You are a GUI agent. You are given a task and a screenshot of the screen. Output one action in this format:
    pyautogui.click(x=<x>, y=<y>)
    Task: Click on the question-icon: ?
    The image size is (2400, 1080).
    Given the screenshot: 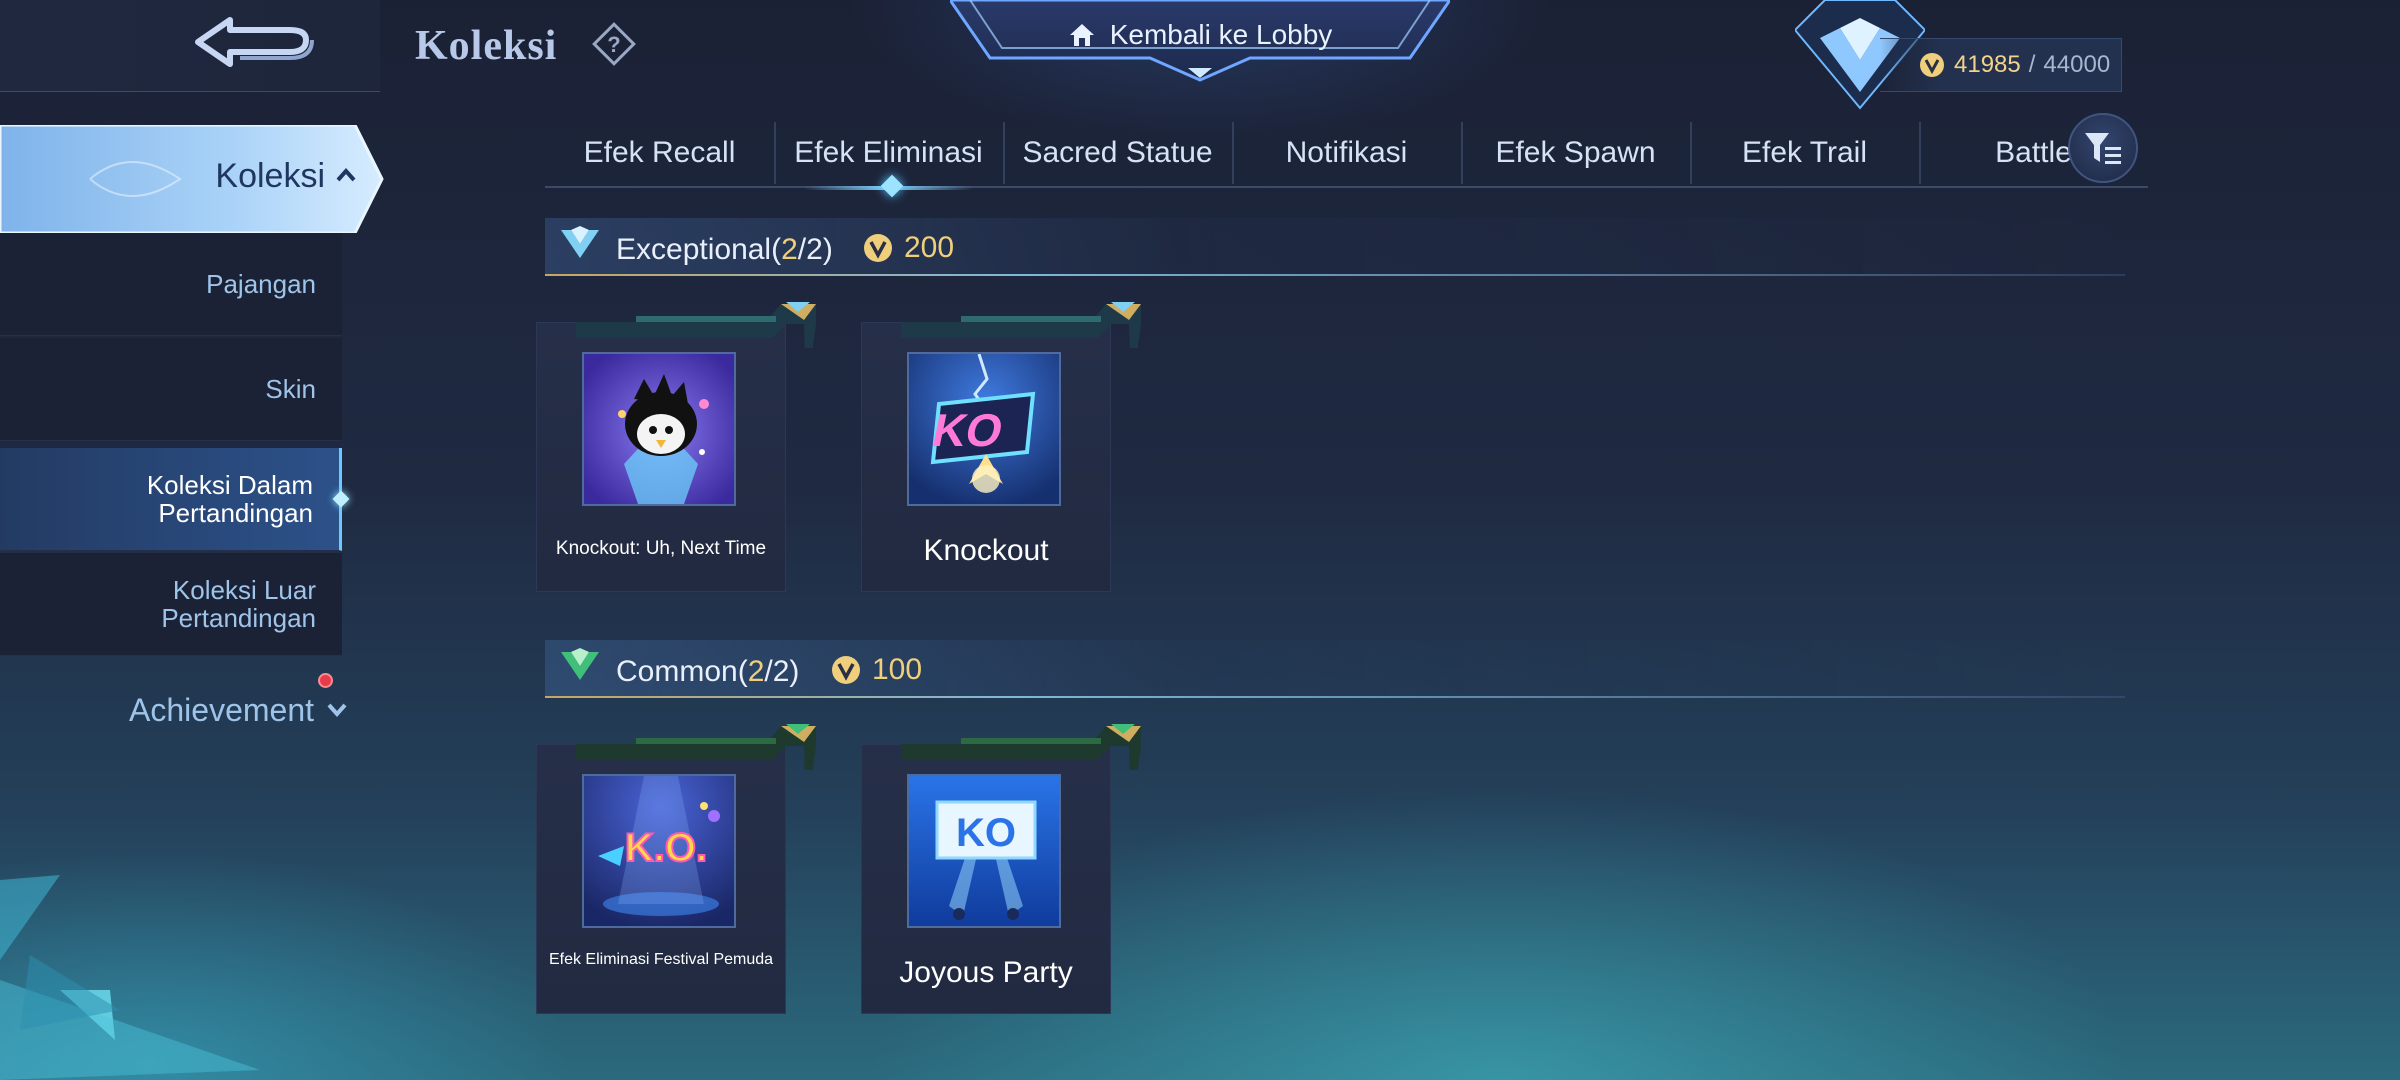 What is the action you would take?
    pyautogui.click(x=614, y=44)
    